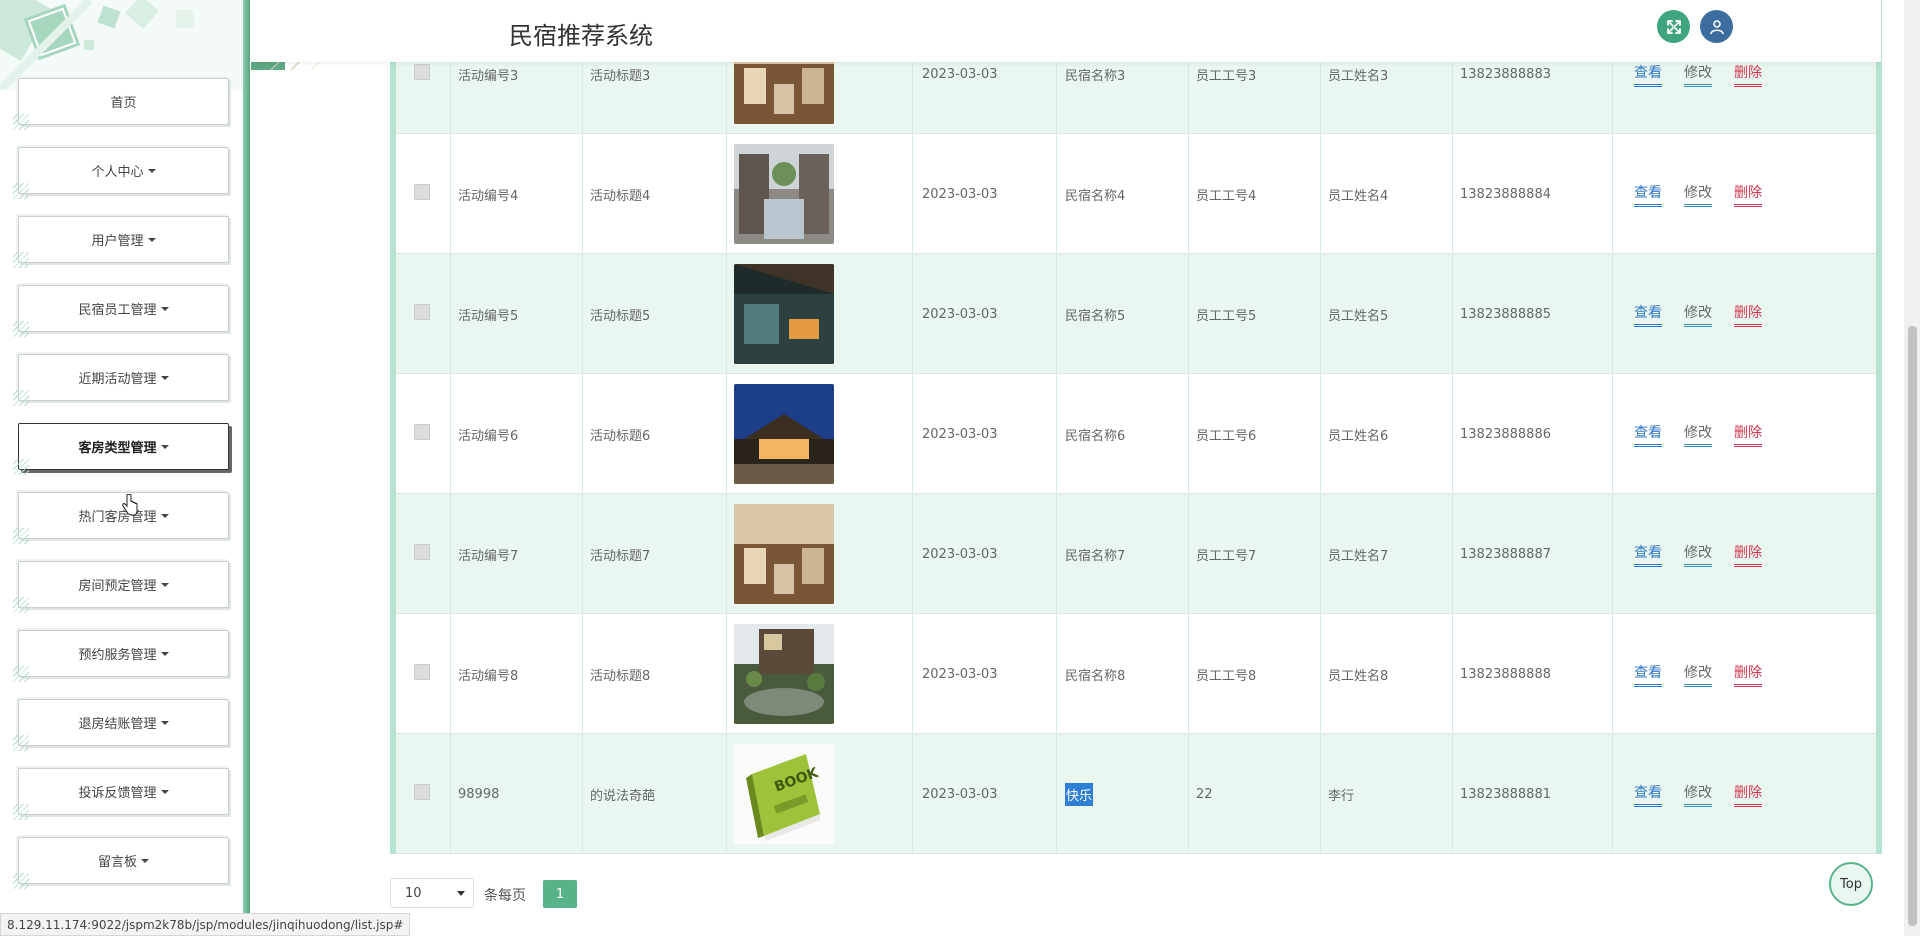 This screenshot has width=1920, height=936. What do you see at coordinates (1716, 26) in the screenshot?
I see `user-menu-button` at bounding box center [1716, 26].